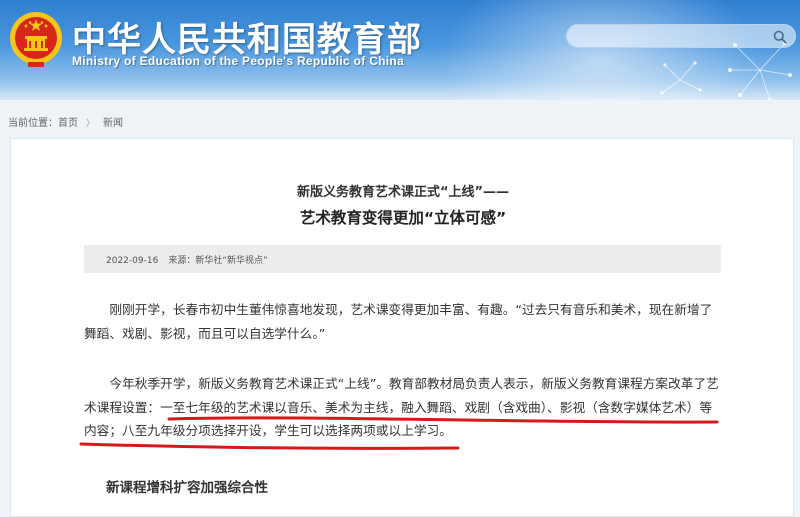 The height and width of the screenshot is (517, 800). Describe the element at coordinates (400, 119) in the screenshot. I see `breadcrumb-bar: 当前位置：首页〉新闻` at that location.